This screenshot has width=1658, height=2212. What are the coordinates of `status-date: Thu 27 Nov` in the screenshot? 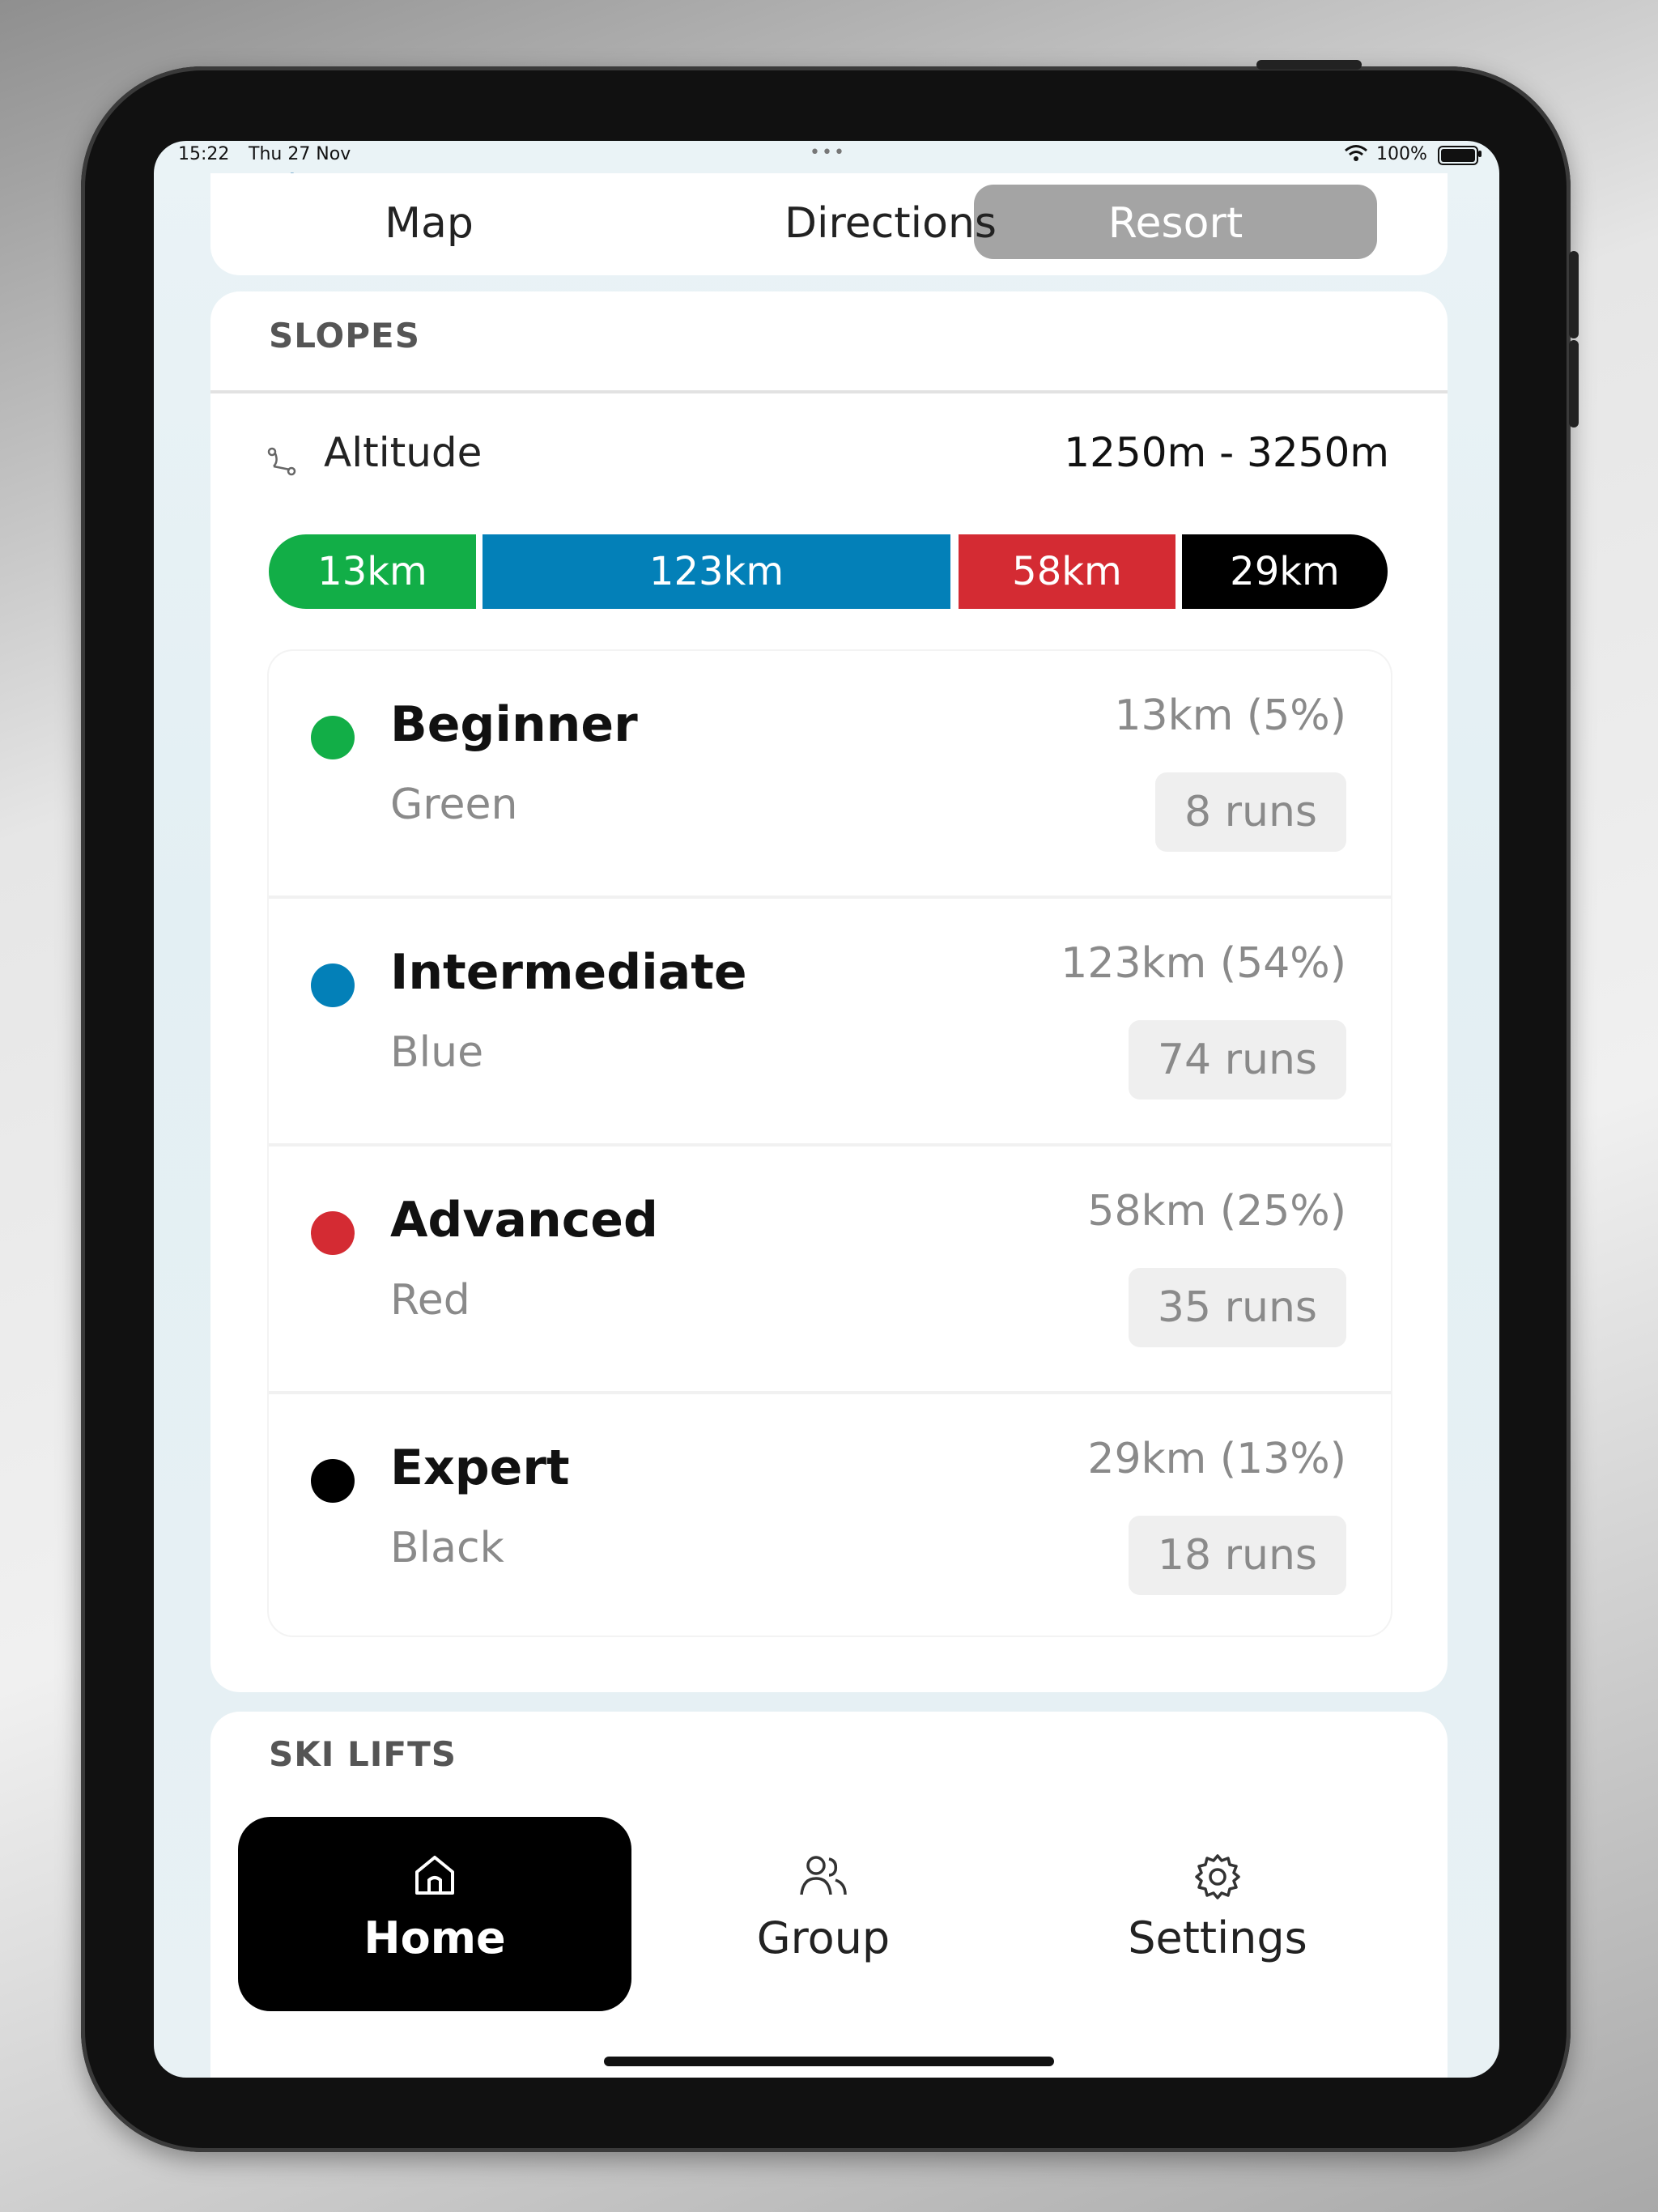 It's located at (300, 154).